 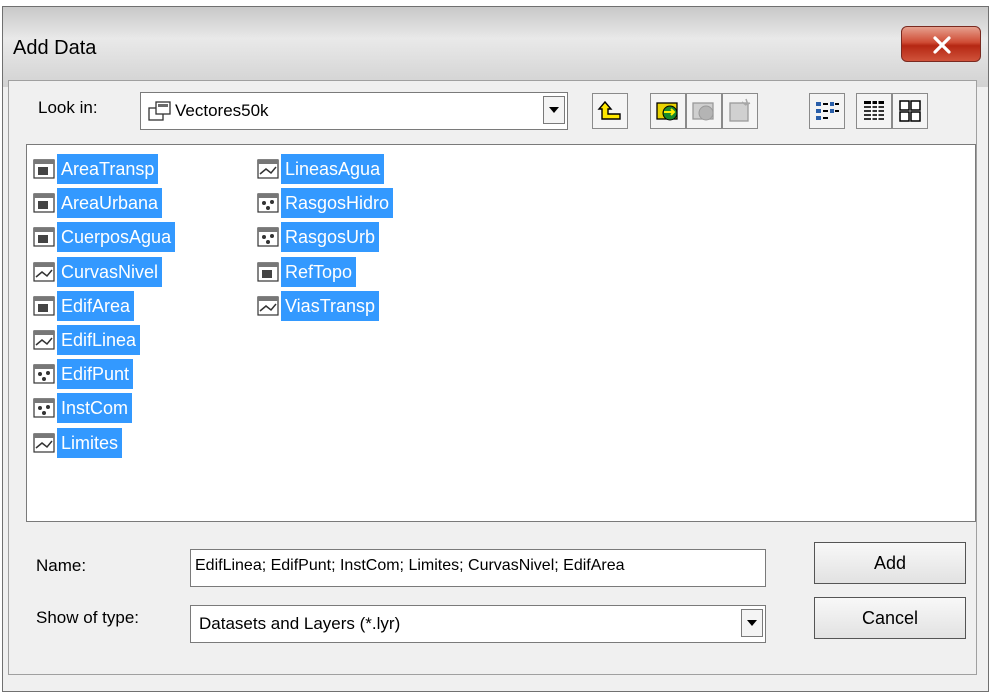 I want to click on title-bar: Add Data, so click(x=495, y=47).